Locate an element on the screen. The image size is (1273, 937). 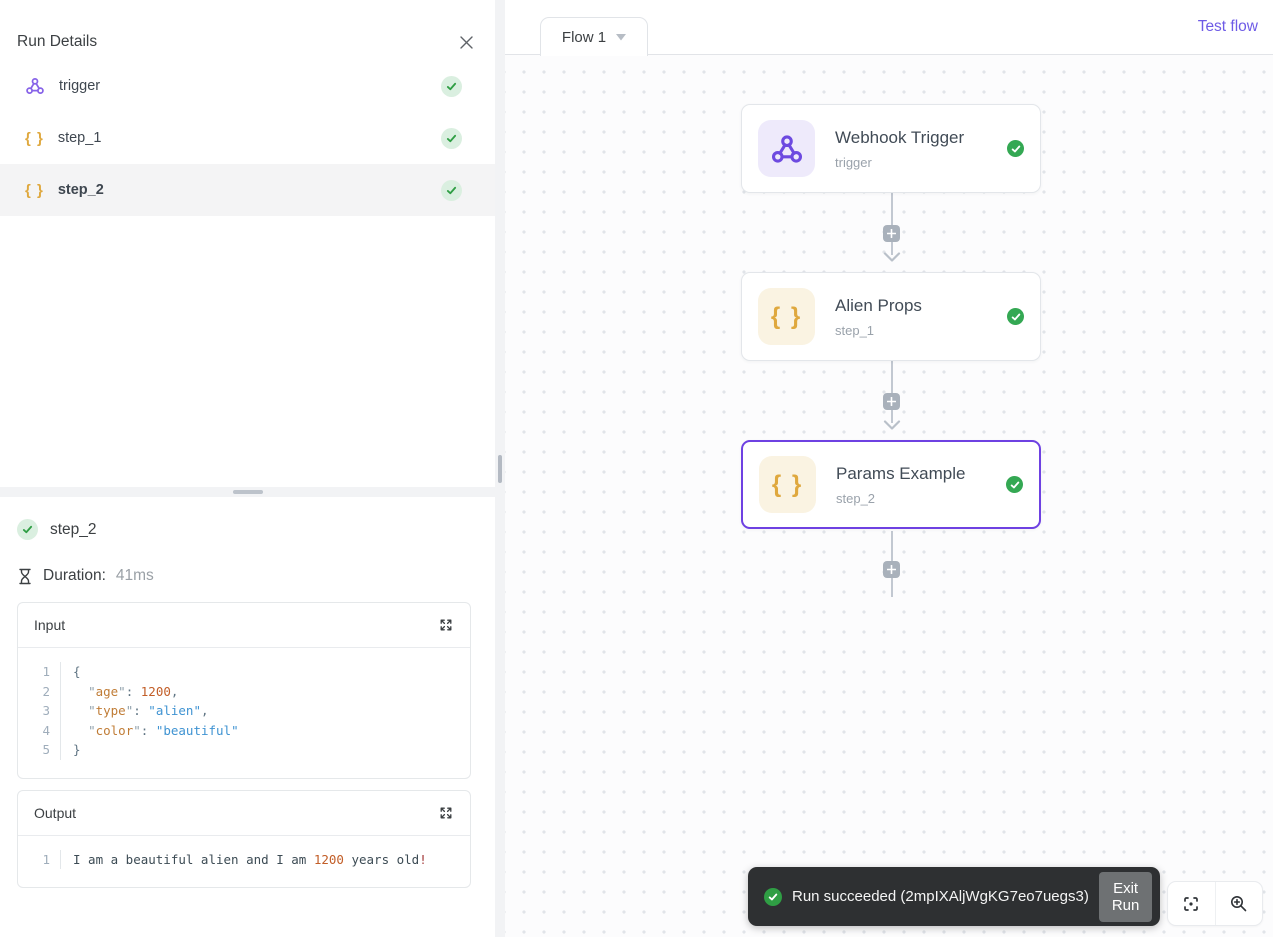
node-title: Alien Props is located at coordinates (878, 305).